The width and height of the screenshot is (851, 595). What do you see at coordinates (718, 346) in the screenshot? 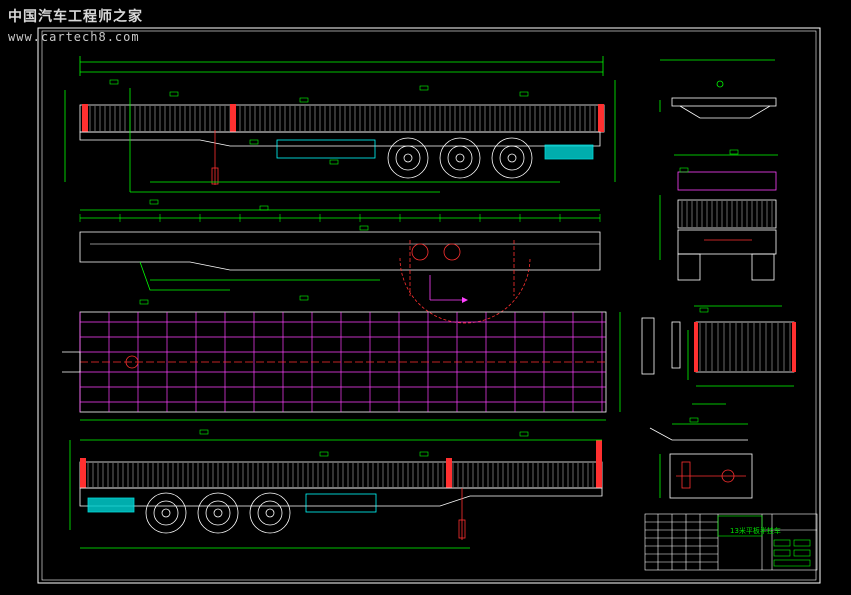
I see `headboard-view` at bounding box center [718, 346].